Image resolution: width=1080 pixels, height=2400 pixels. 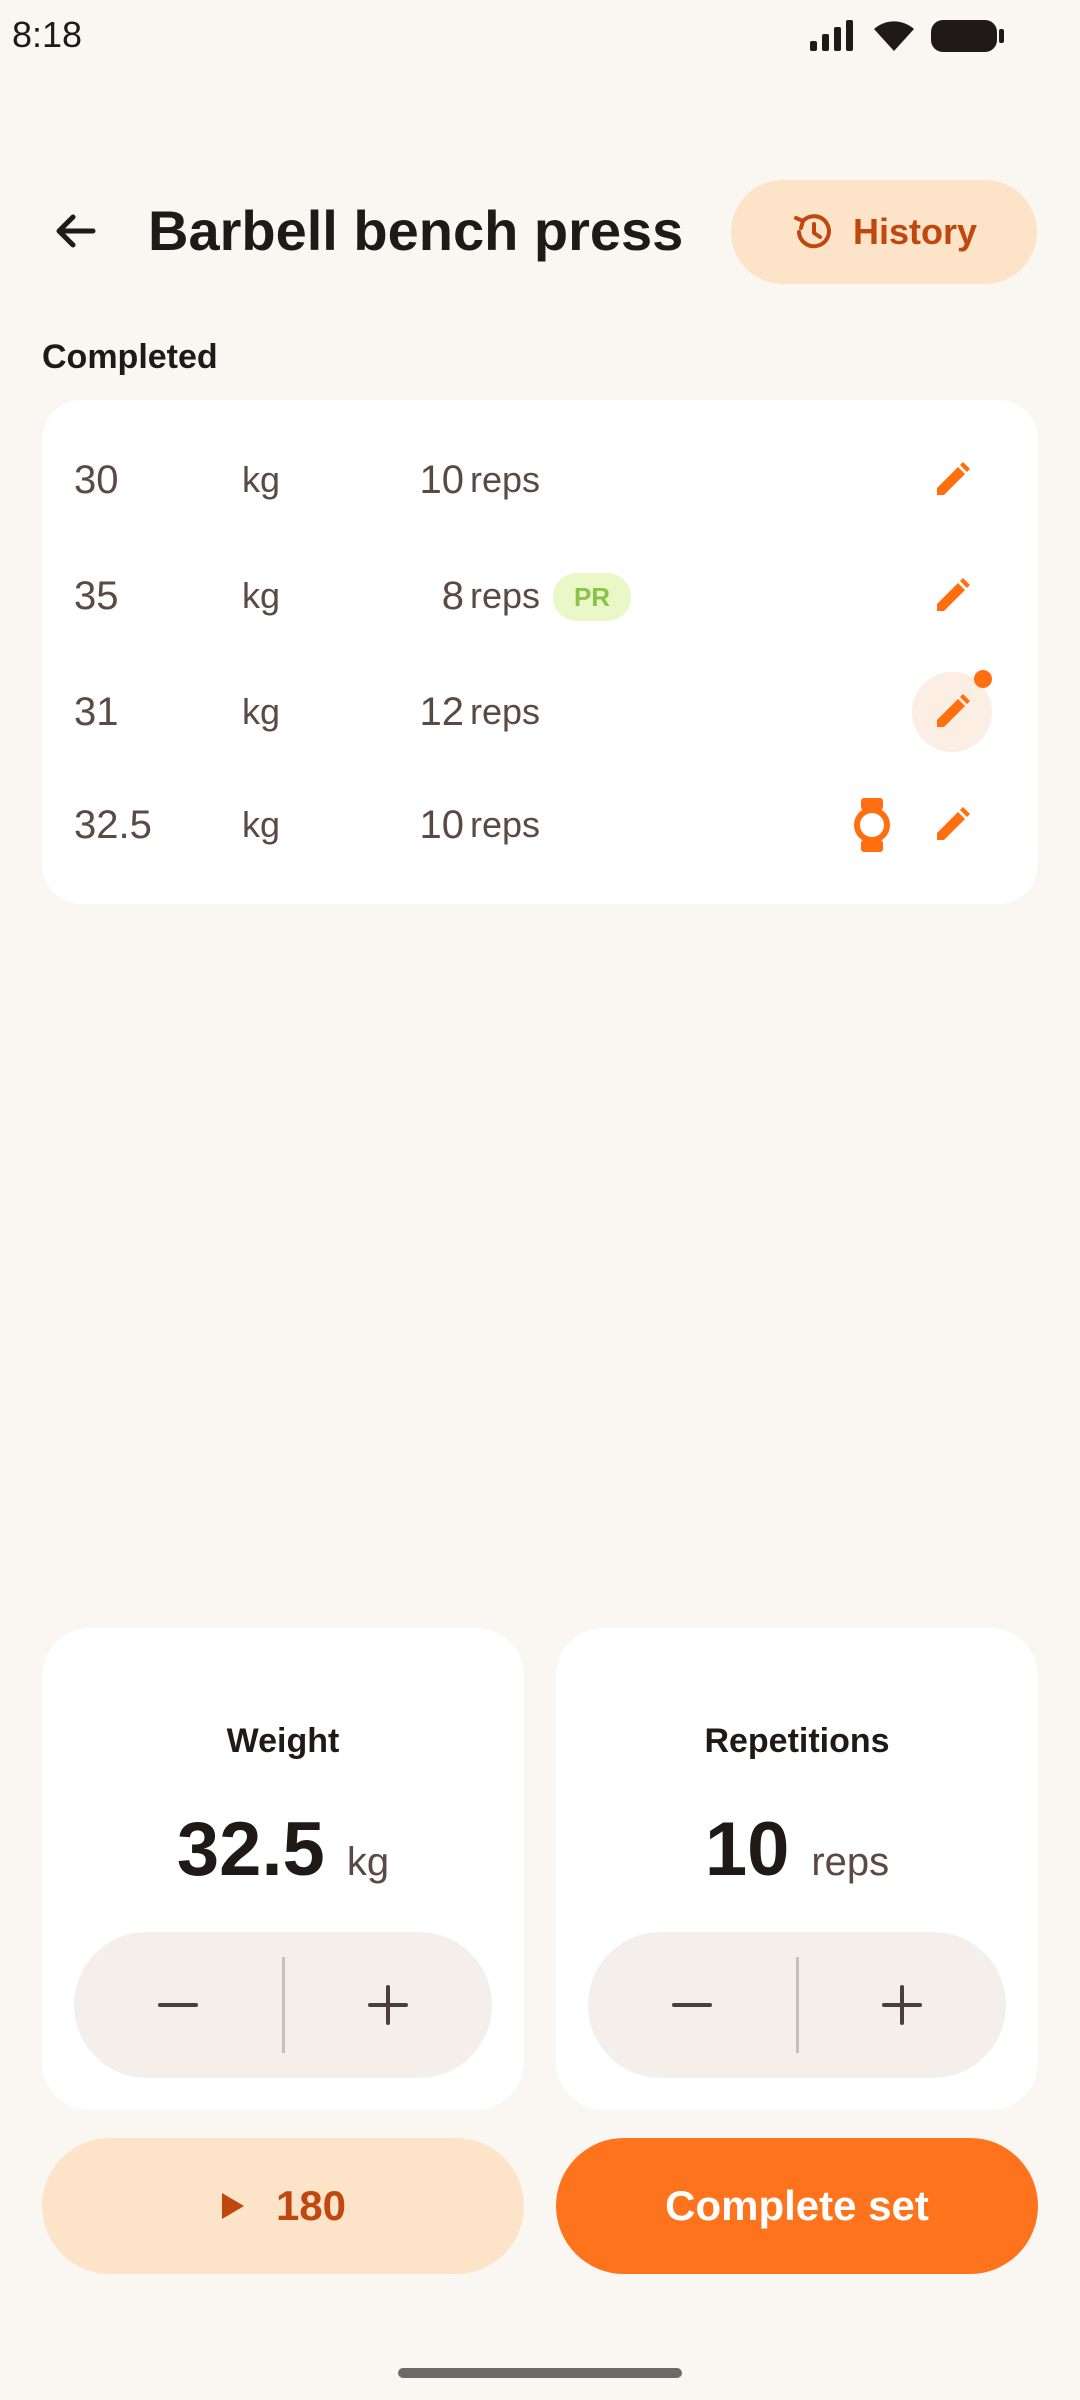 What do you see at coordinates (540, 35) in the screenshot?
I see `status-bar: 8:18` at bounding box center [540, 35].